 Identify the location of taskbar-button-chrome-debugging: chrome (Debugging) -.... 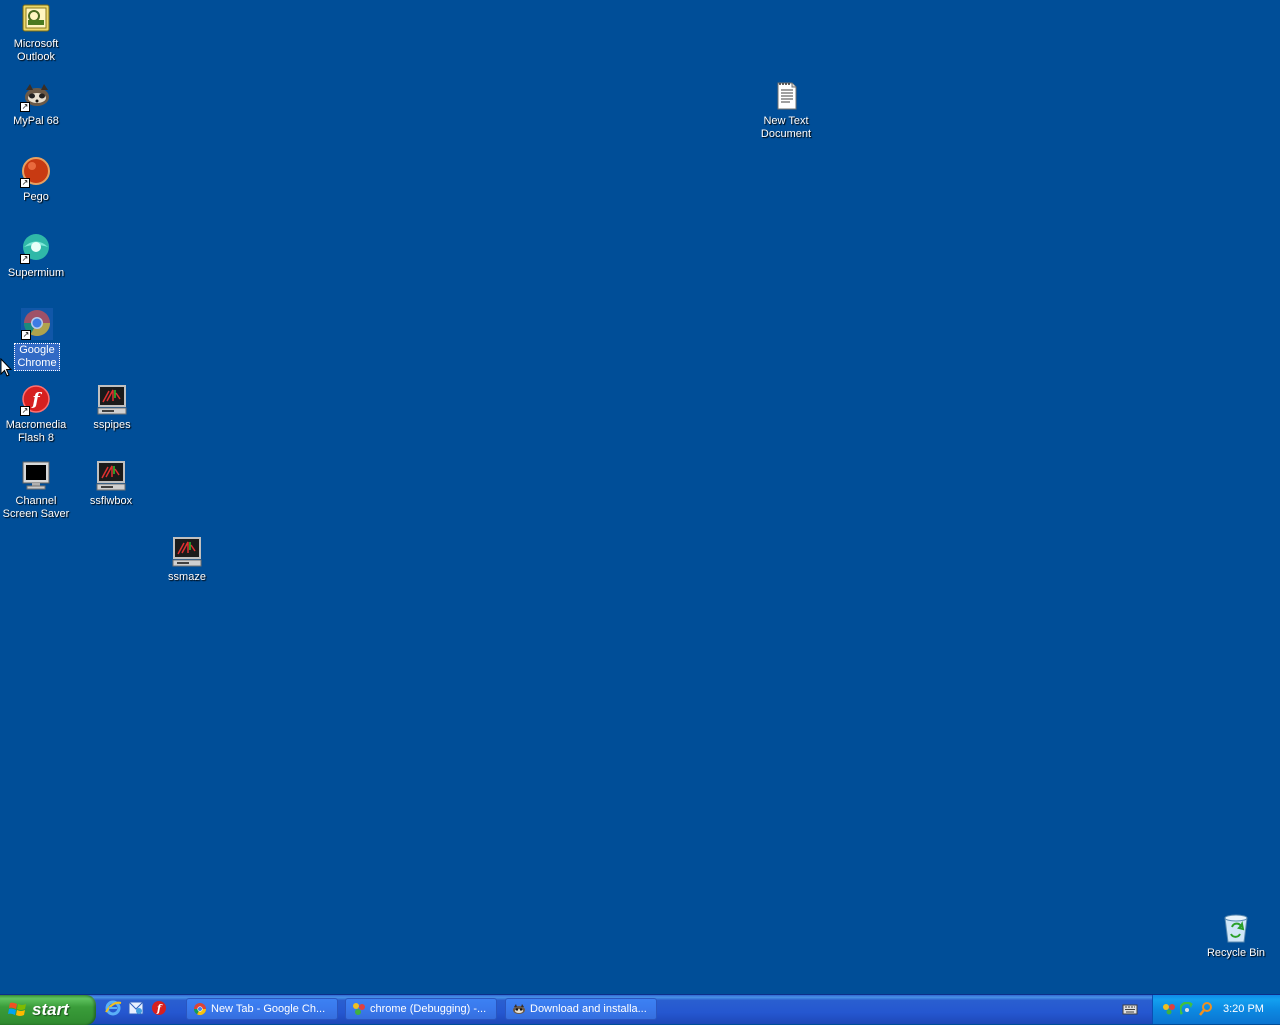
(421, 1009).